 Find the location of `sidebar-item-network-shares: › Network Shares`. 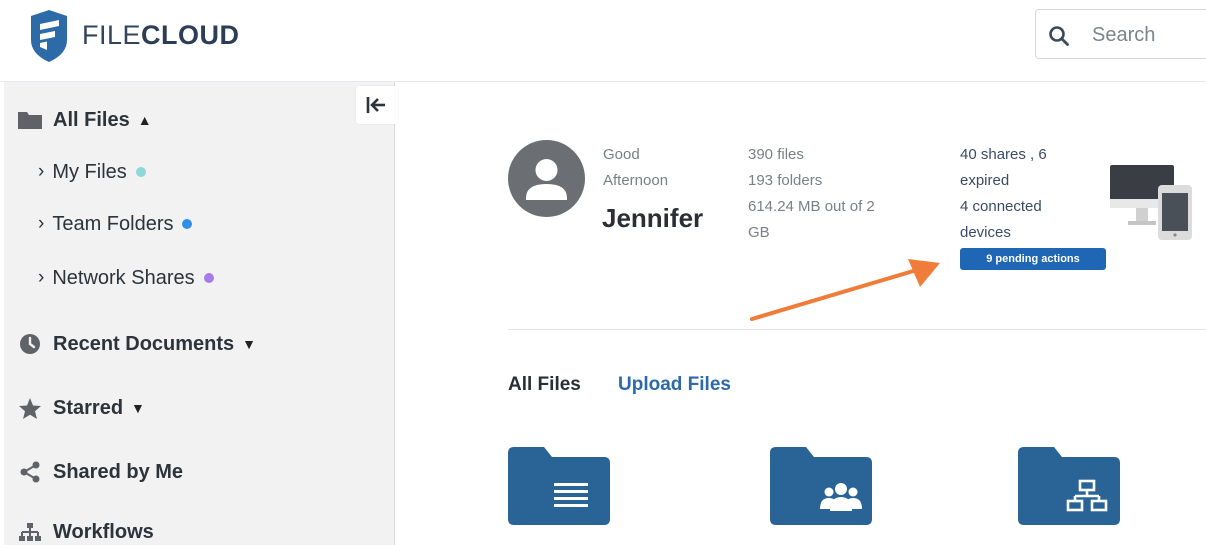

sidebar-item-network-shares: › Network Shares is located at coordinates (126, 278).